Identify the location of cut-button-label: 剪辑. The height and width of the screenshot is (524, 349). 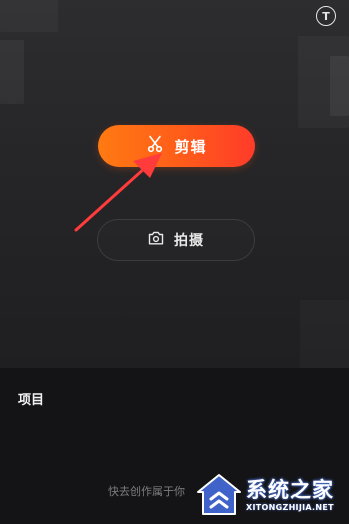
(190, 146).